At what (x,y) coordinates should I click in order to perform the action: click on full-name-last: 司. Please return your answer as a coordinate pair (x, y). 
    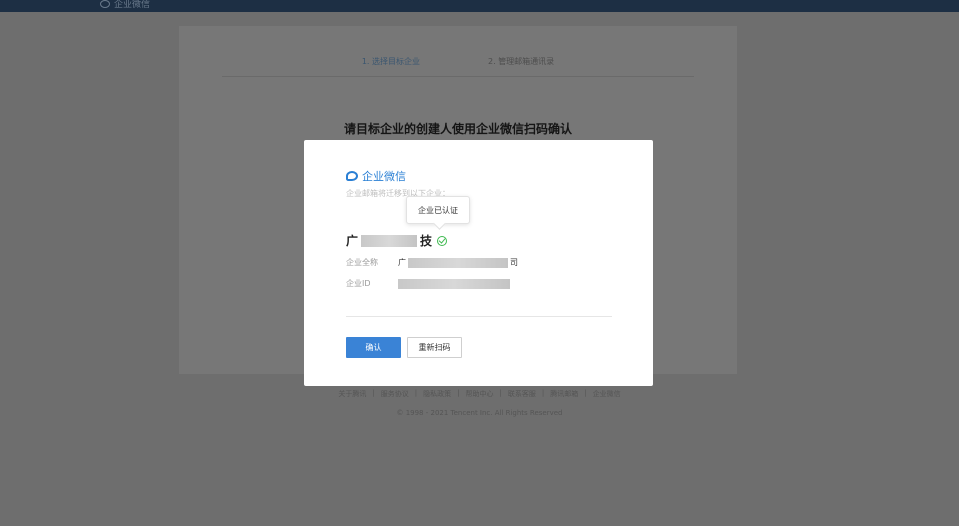
    Looking at the image, I should click on (514, 262).